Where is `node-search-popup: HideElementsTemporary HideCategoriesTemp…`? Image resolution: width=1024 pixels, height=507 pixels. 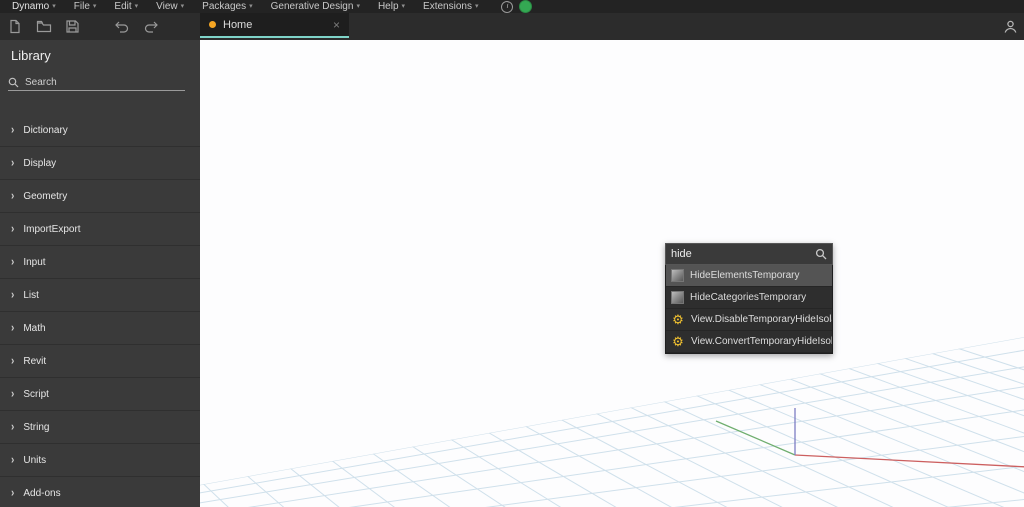
node-search-popup: HideElementsTemporary HideCategoriesTemp… is located at coordinates (749, 298).